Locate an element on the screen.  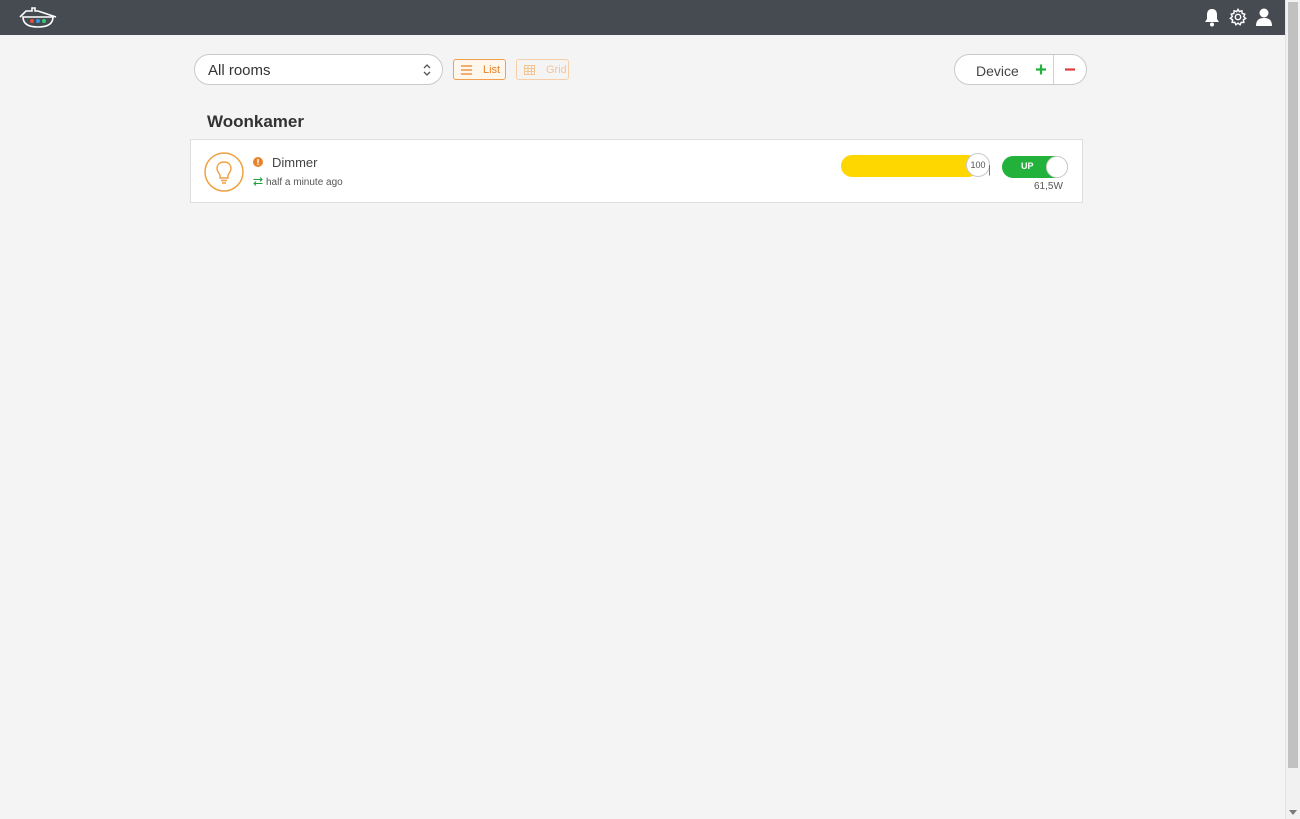
scroll-down-arrow-icon is located at coordinates (1293, 812).